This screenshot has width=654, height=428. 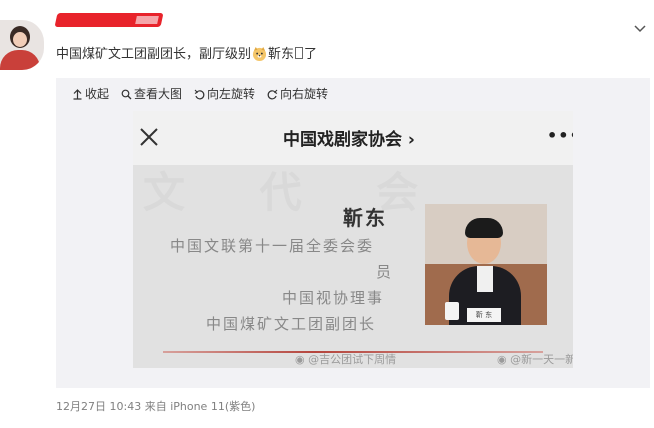 I want to click on image-header-title: 中国戏剧家协会 ›, so click(x=349, y=137).